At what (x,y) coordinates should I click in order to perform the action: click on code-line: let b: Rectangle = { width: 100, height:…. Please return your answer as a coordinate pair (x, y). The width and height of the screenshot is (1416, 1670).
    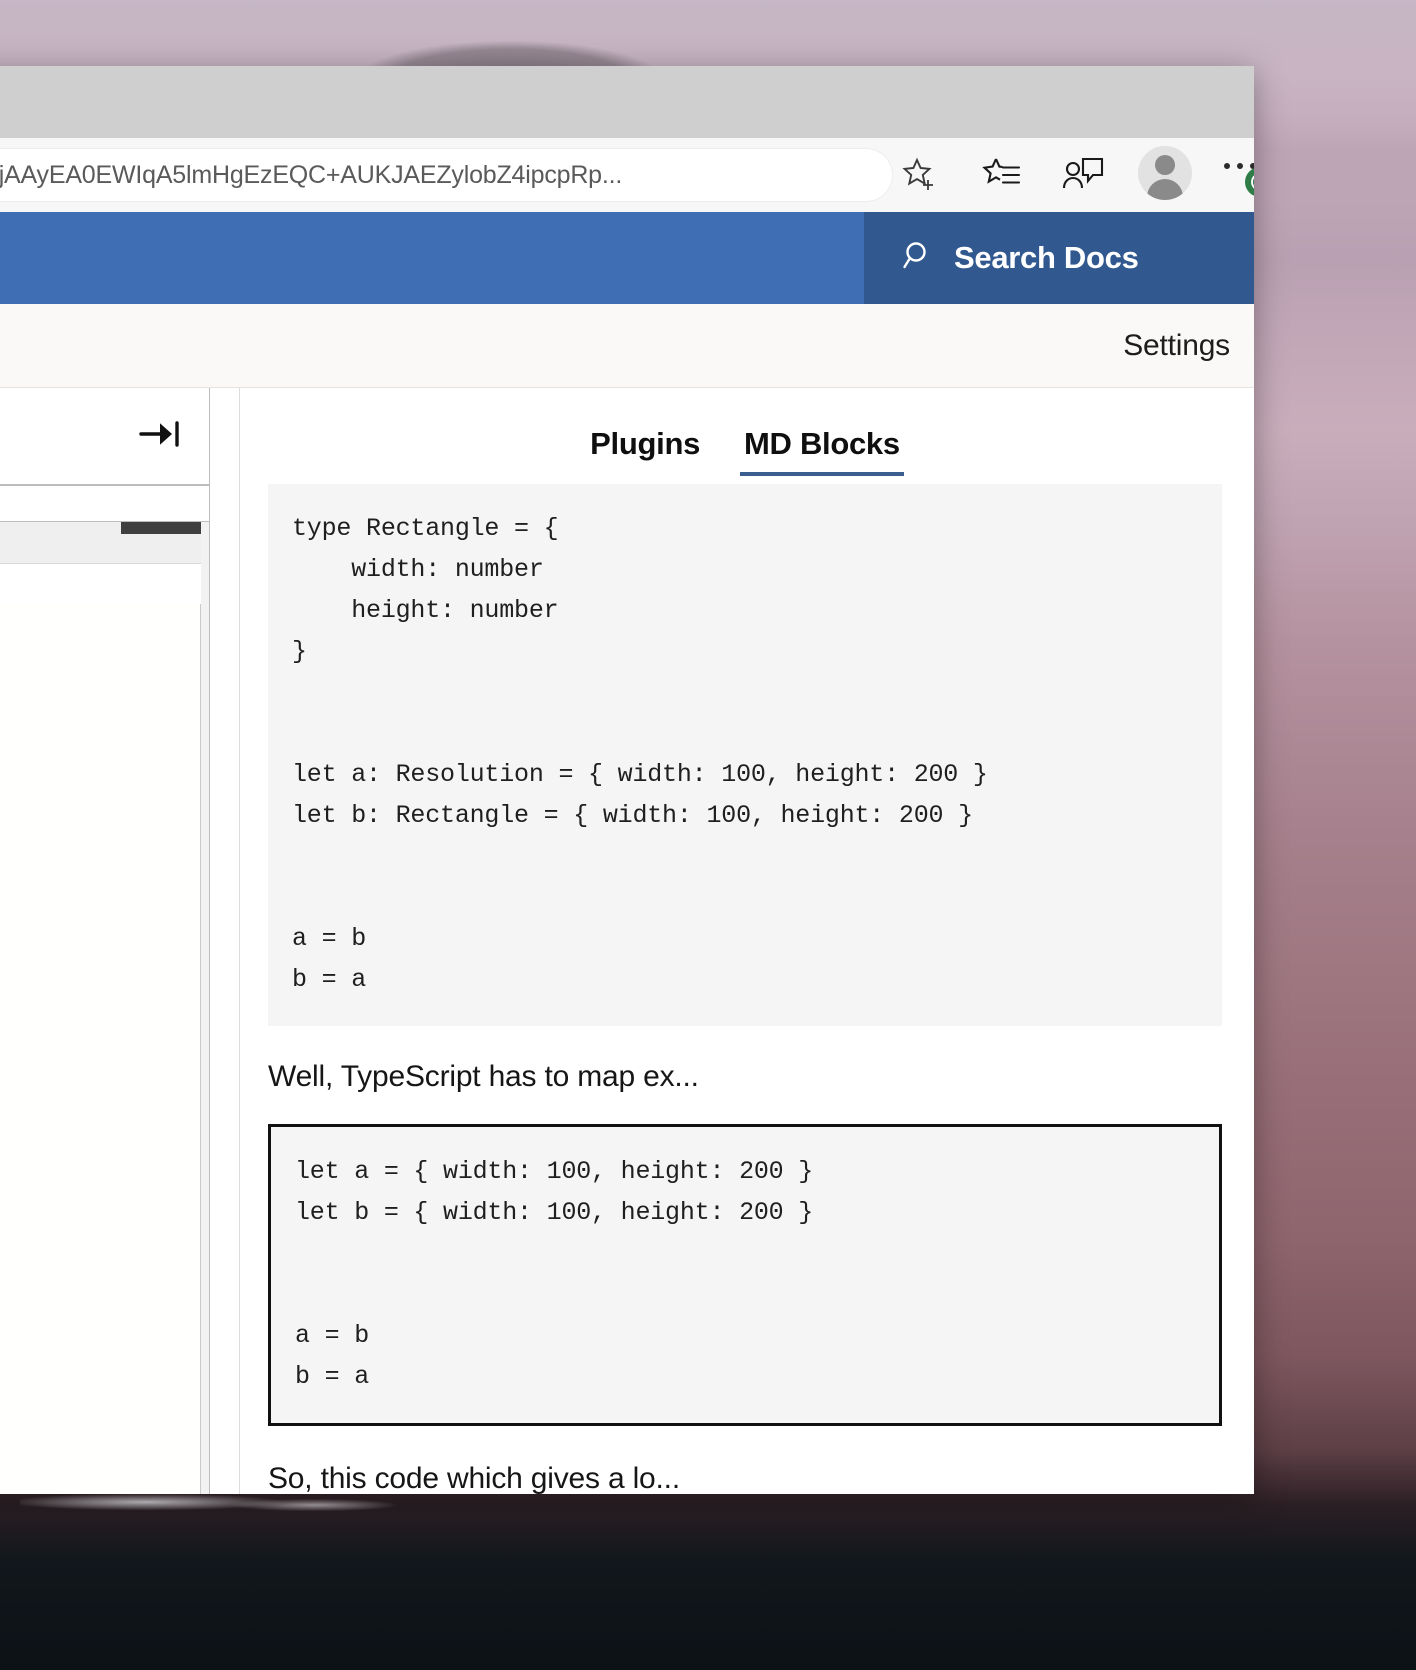
    Looking at the image, I should click on (632, 815).